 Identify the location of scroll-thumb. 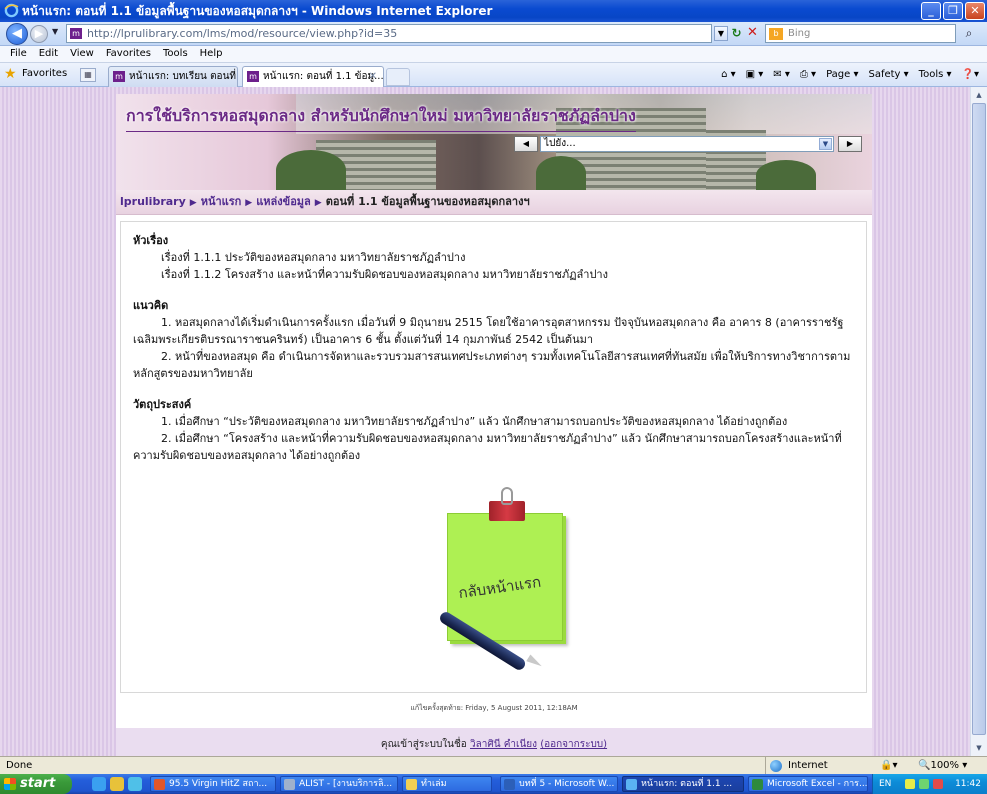
(979, 419).